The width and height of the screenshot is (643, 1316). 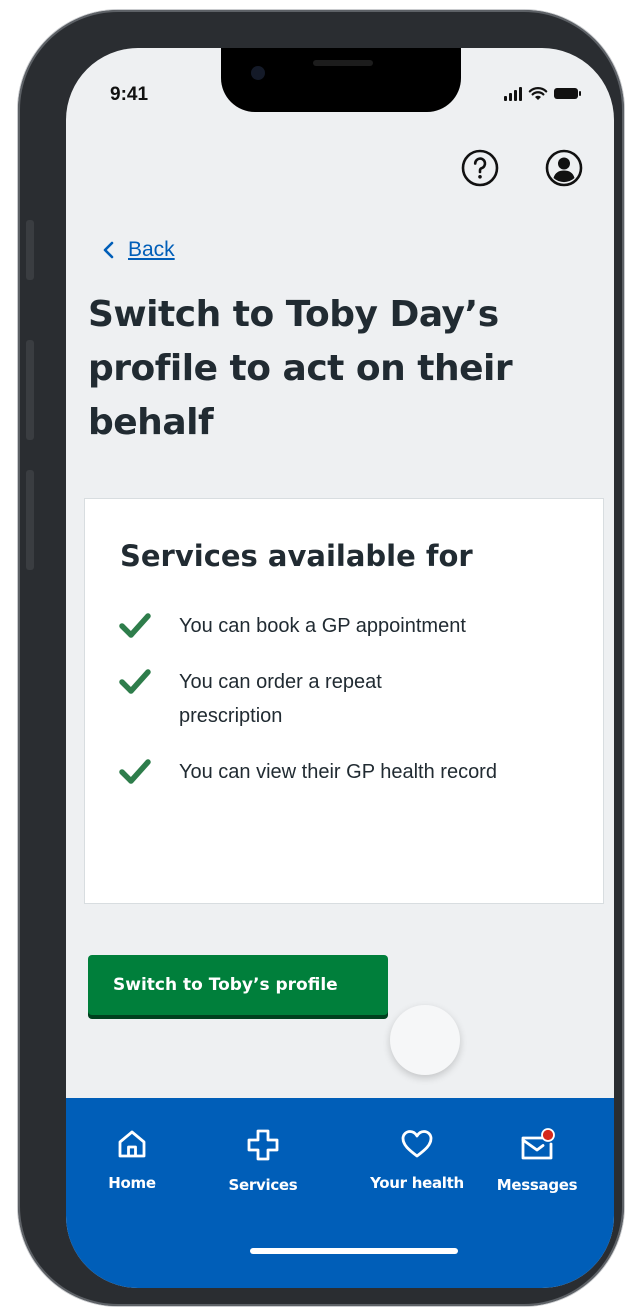 I want to click on question-circle-icon, so click(x=480, y=168).